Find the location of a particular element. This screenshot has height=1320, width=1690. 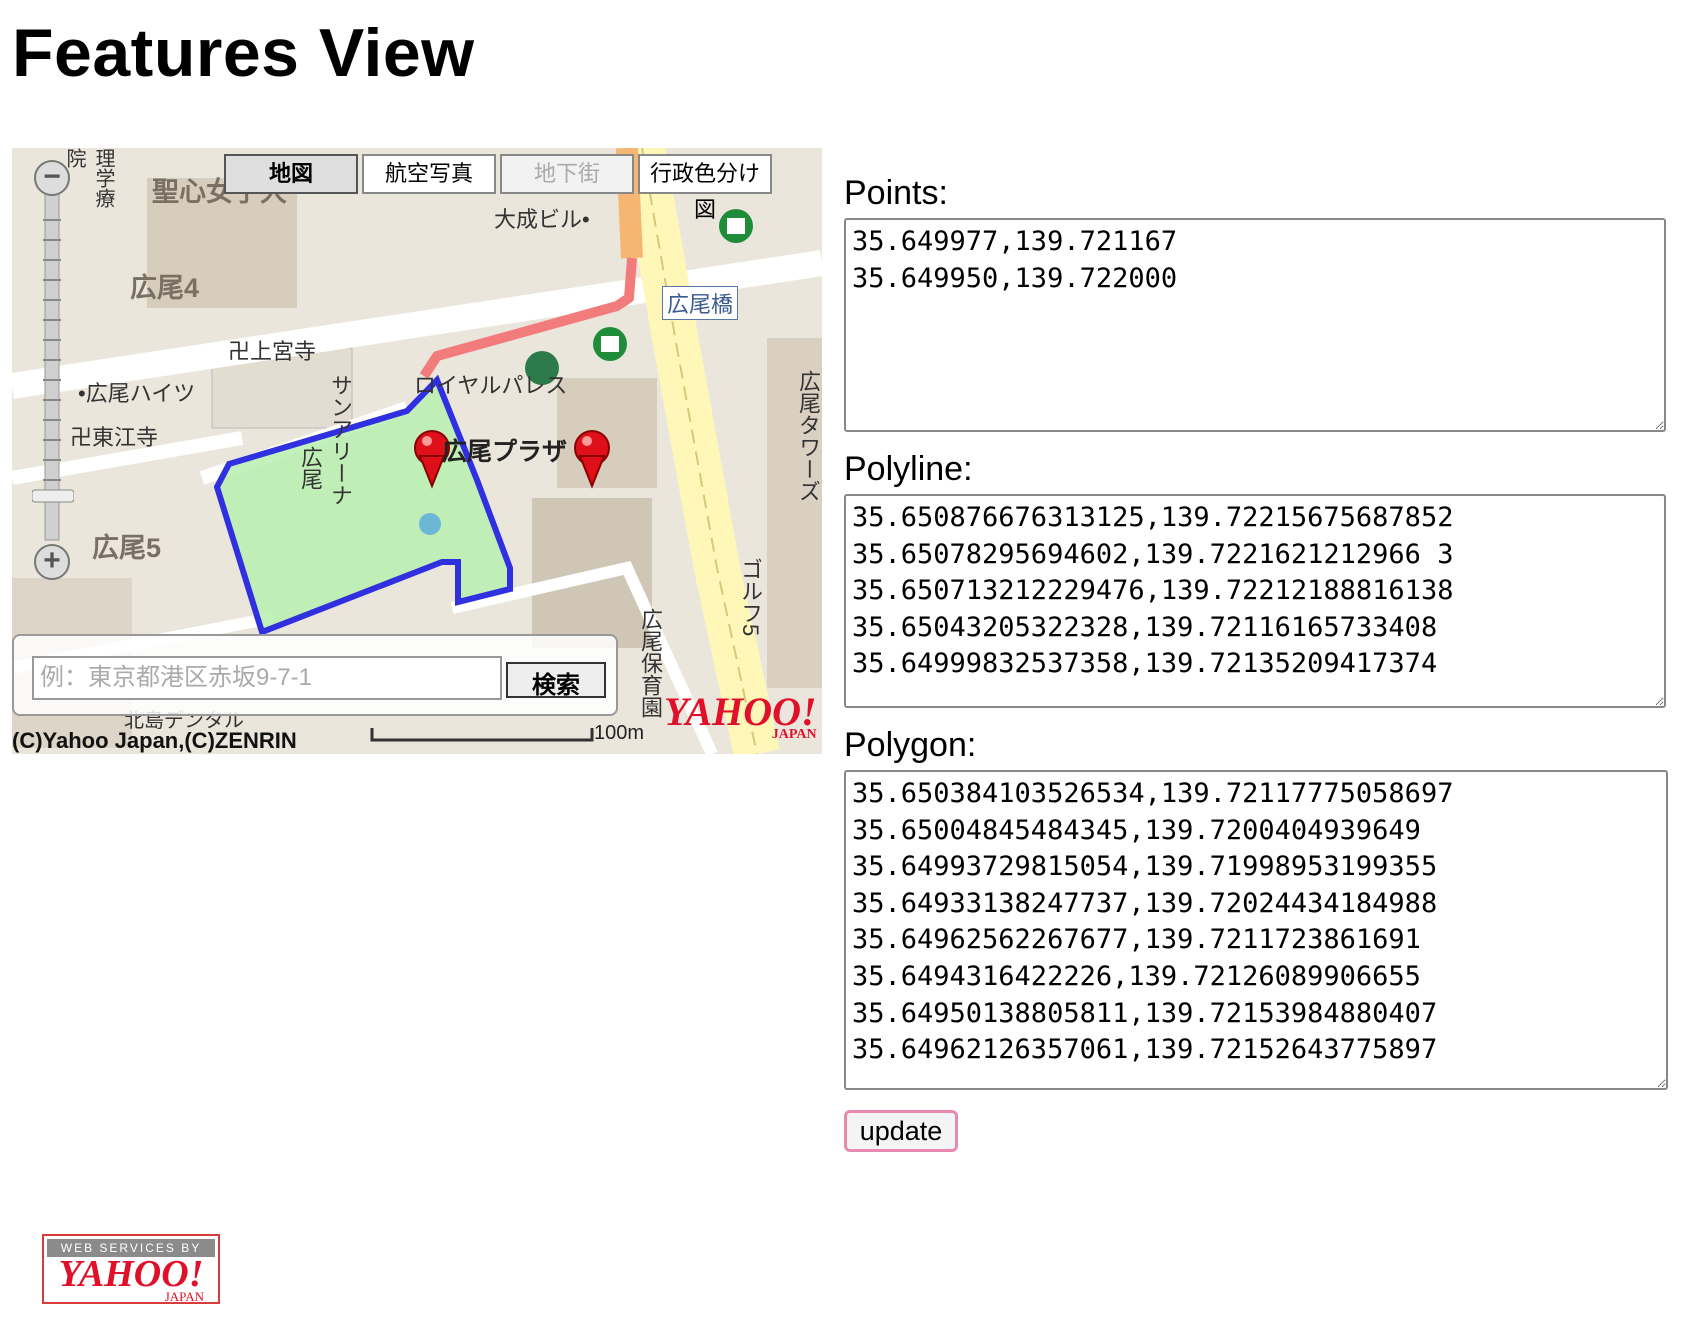

map-label: 大成ビル• is located at coordinates (542, 219).